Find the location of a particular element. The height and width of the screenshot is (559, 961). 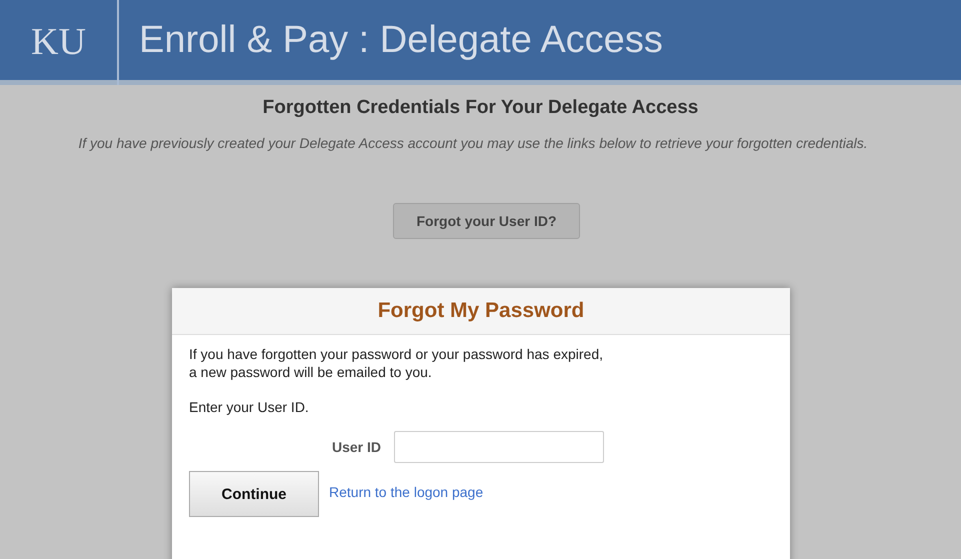

field-label: User ID is located at coordinates (356, 447).